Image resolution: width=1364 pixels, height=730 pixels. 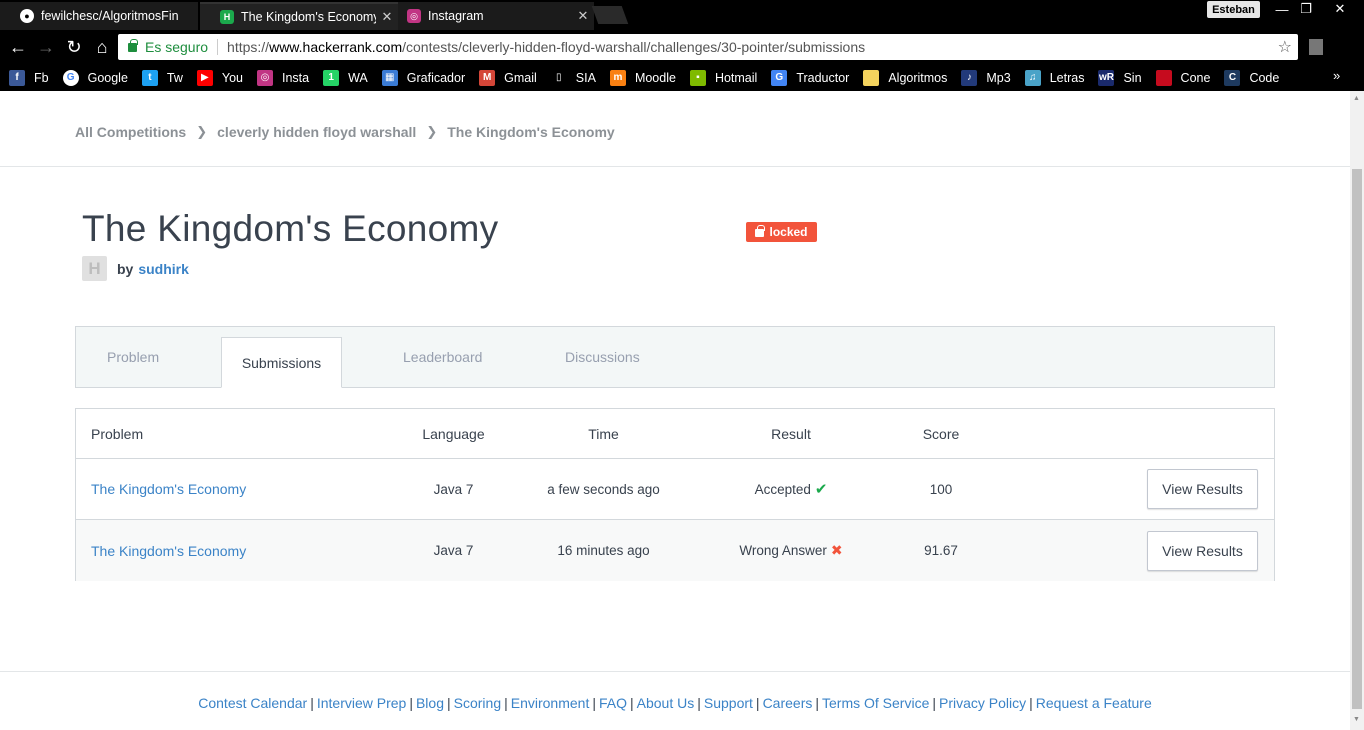 I want to click on tab-problem: Problem, so click(x=133, y=357).